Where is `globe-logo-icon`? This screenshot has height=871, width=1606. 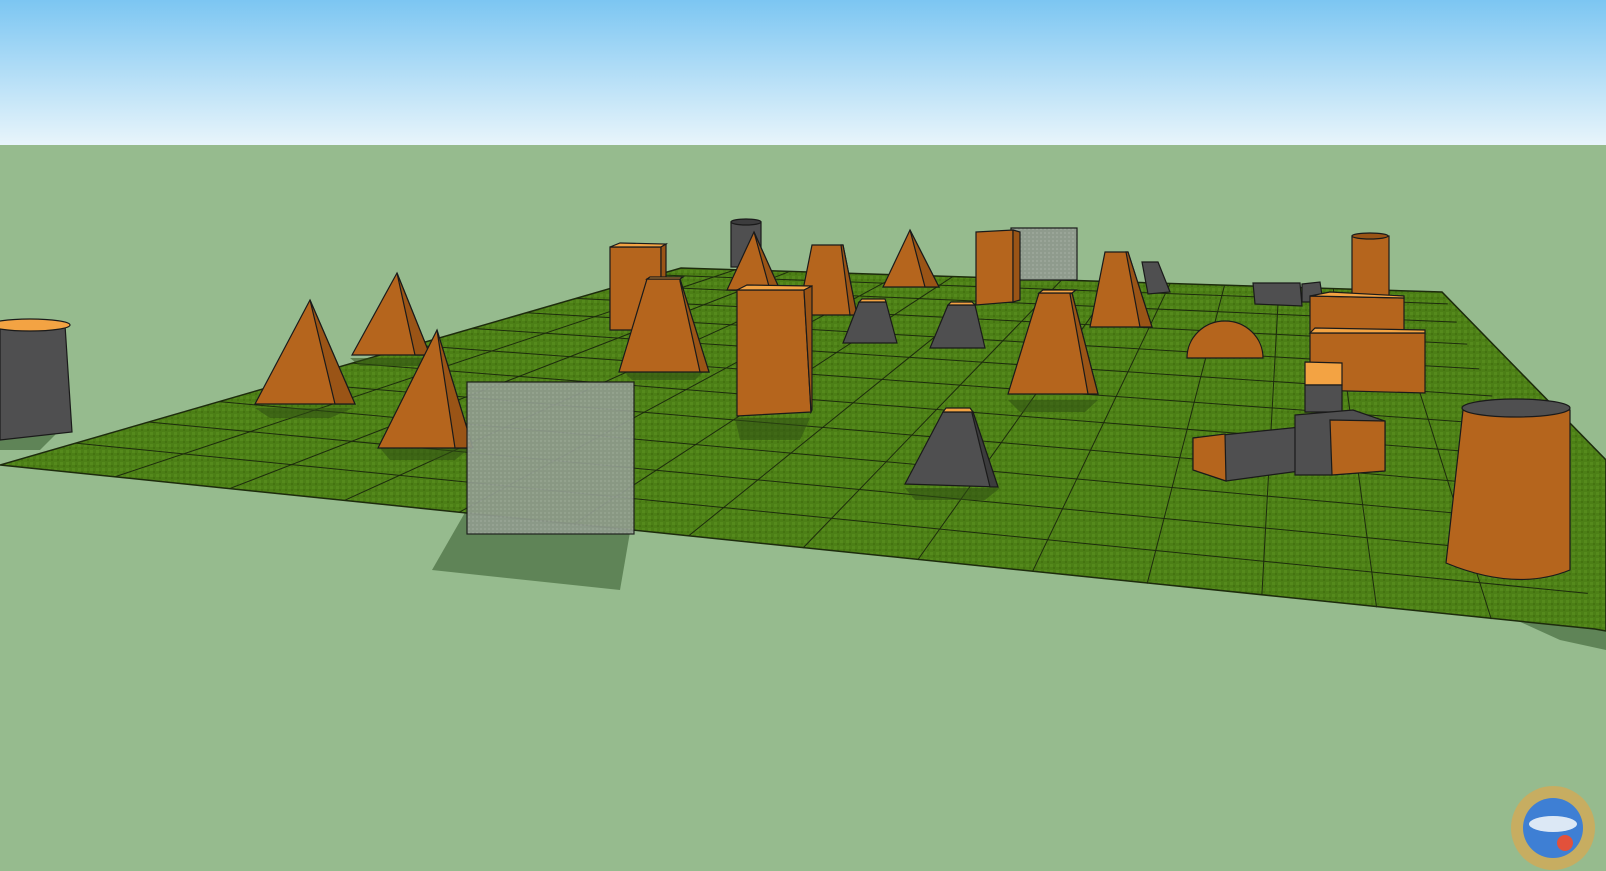 globe-logo-icon is located at coordinates (1553, 828).